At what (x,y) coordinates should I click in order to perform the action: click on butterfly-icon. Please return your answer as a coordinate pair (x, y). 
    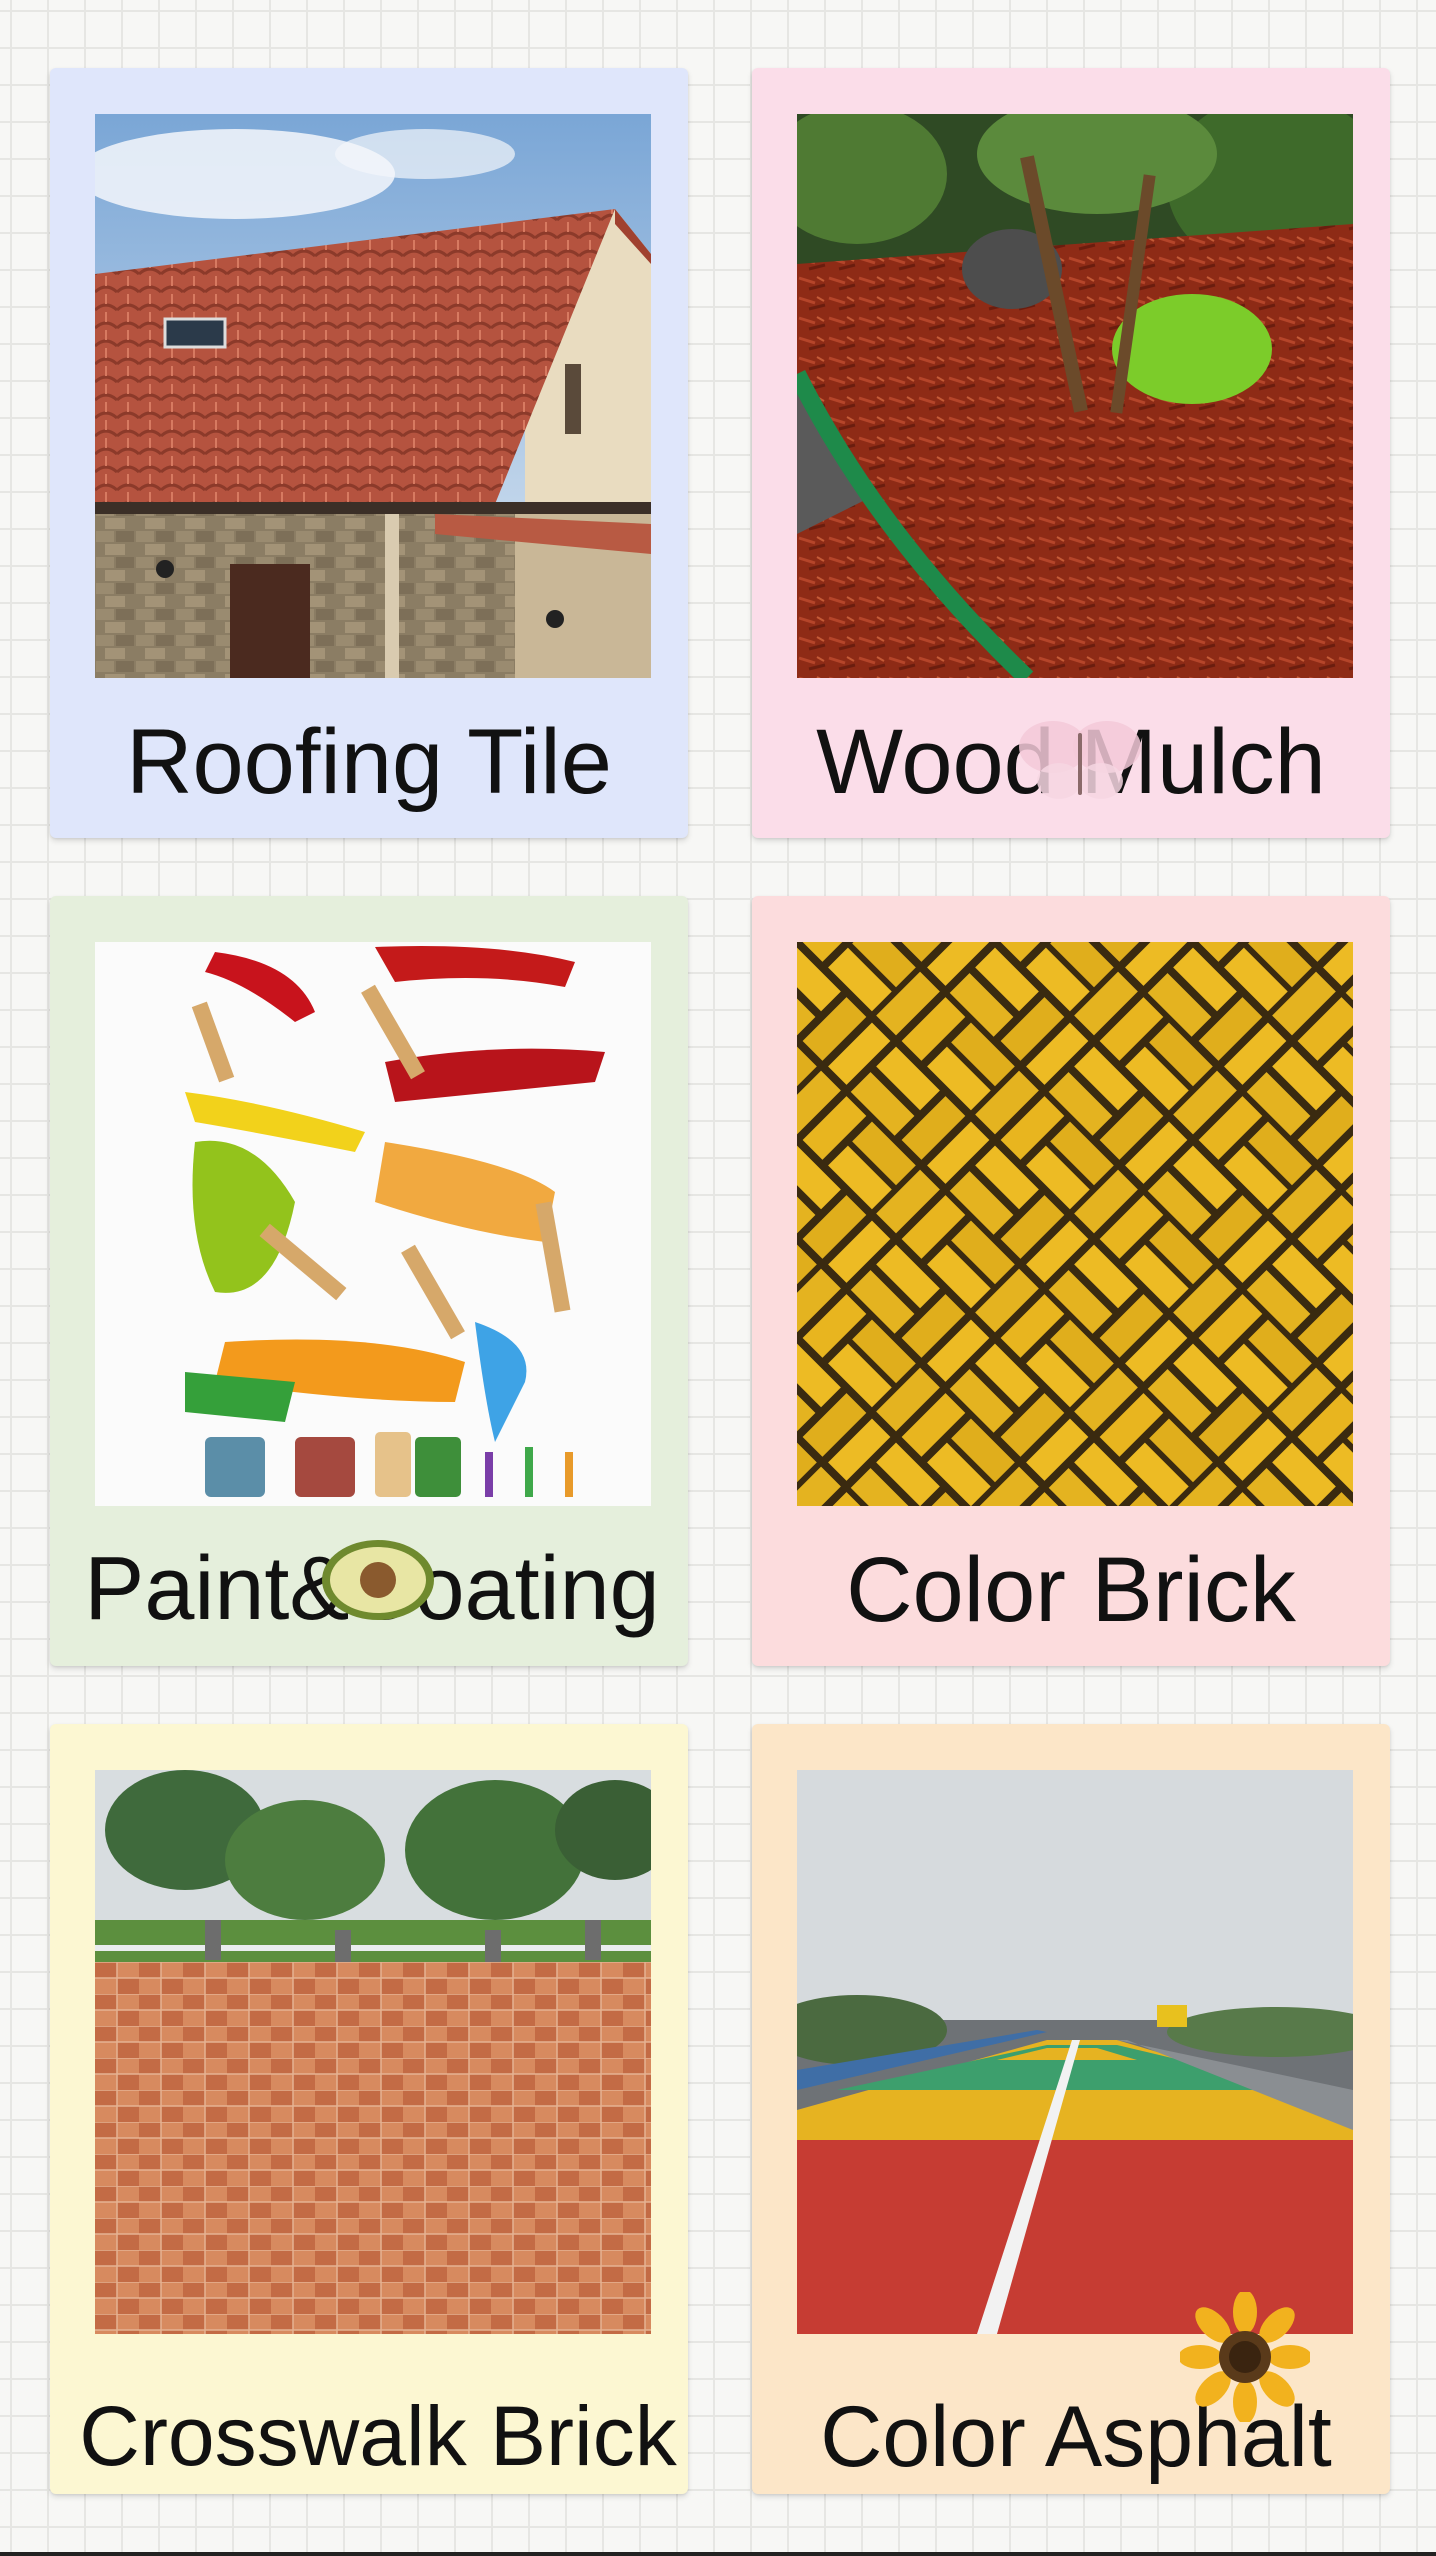
    Looking at the image, I should click on (1080, 760).